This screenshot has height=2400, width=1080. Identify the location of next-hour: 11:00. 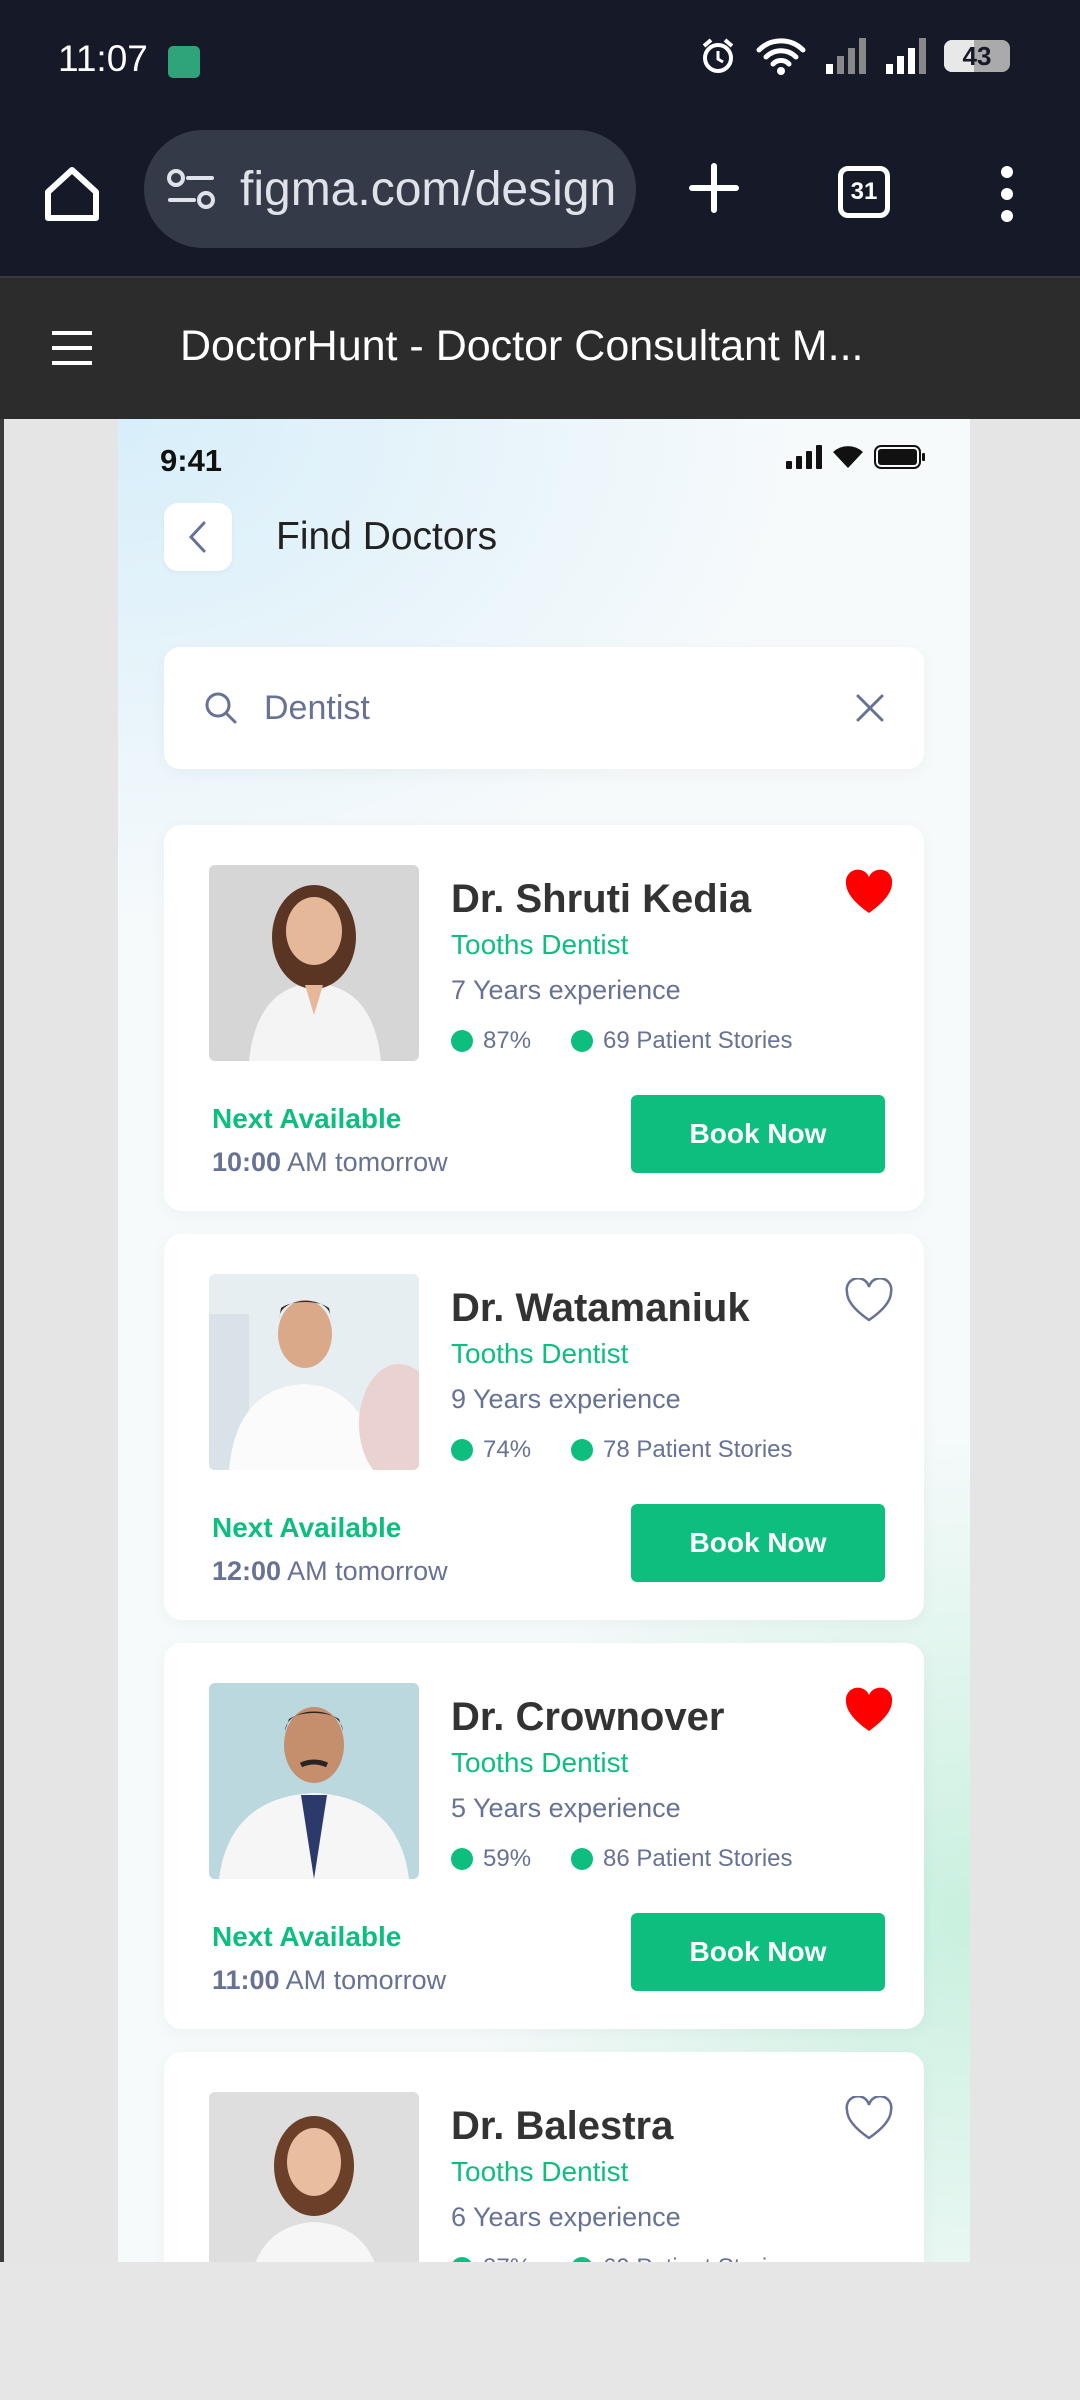
(246, 1980).